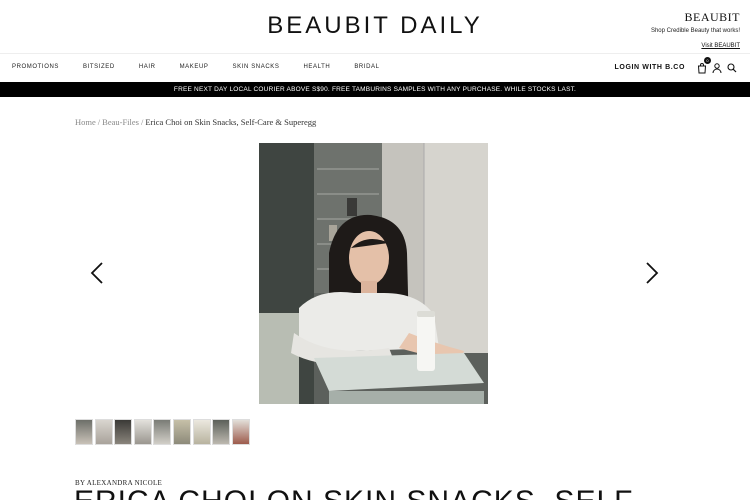  What do you see at coordinates (256, 67) in the screenshot?
I see `nav-item-skin-snacks: SKIN SNACKS` at bounding box center [256, 67].